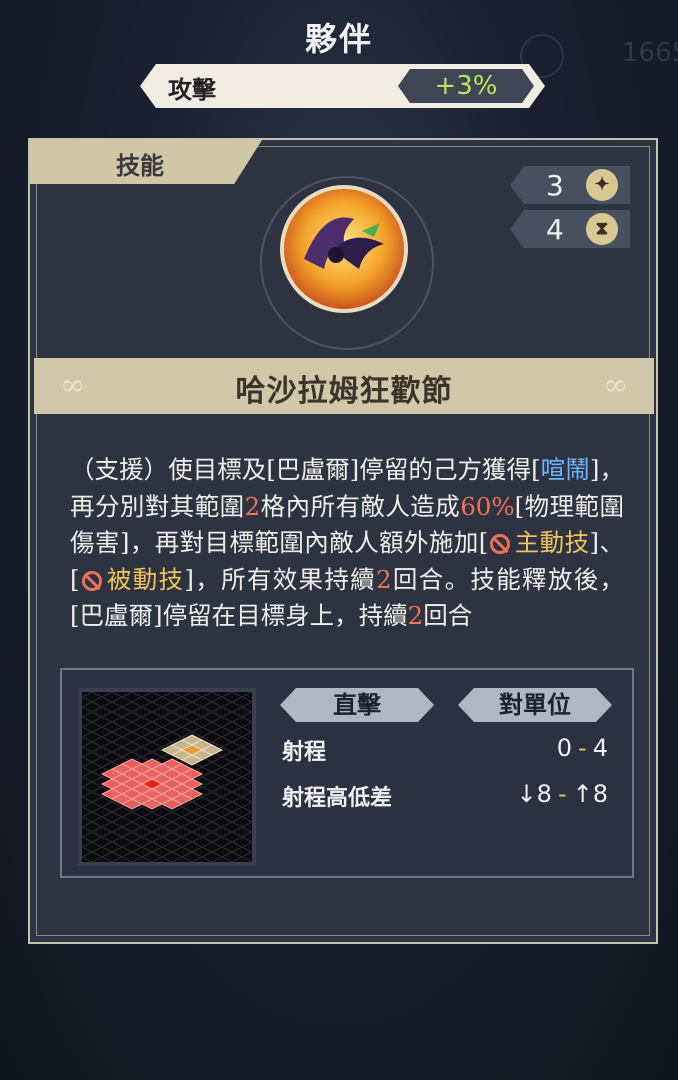 The height and width of the screenshot is (1080, 678). I want to click on range-dash: -, so click(582, 748).